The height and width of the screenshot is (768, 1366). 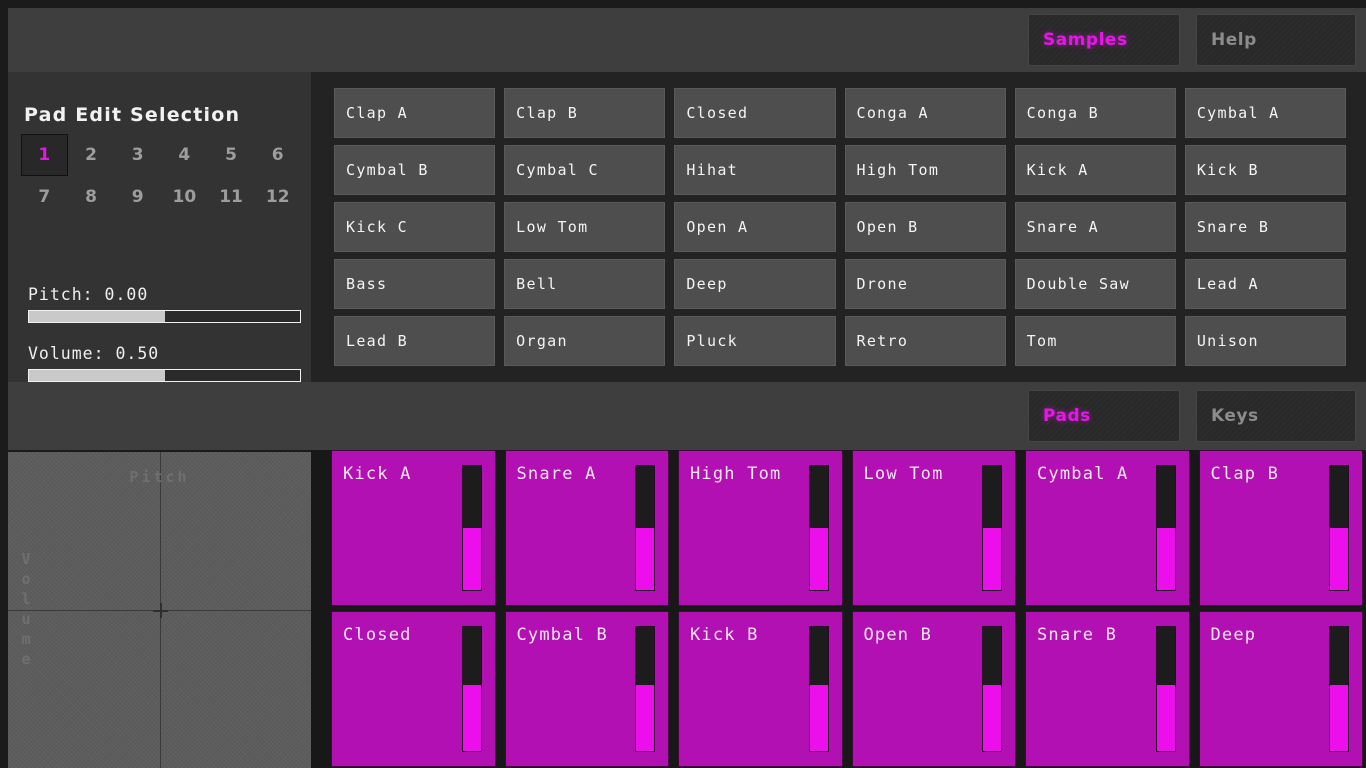 I want to click on tab-keys: Keys, so click(x=1276, y=416).